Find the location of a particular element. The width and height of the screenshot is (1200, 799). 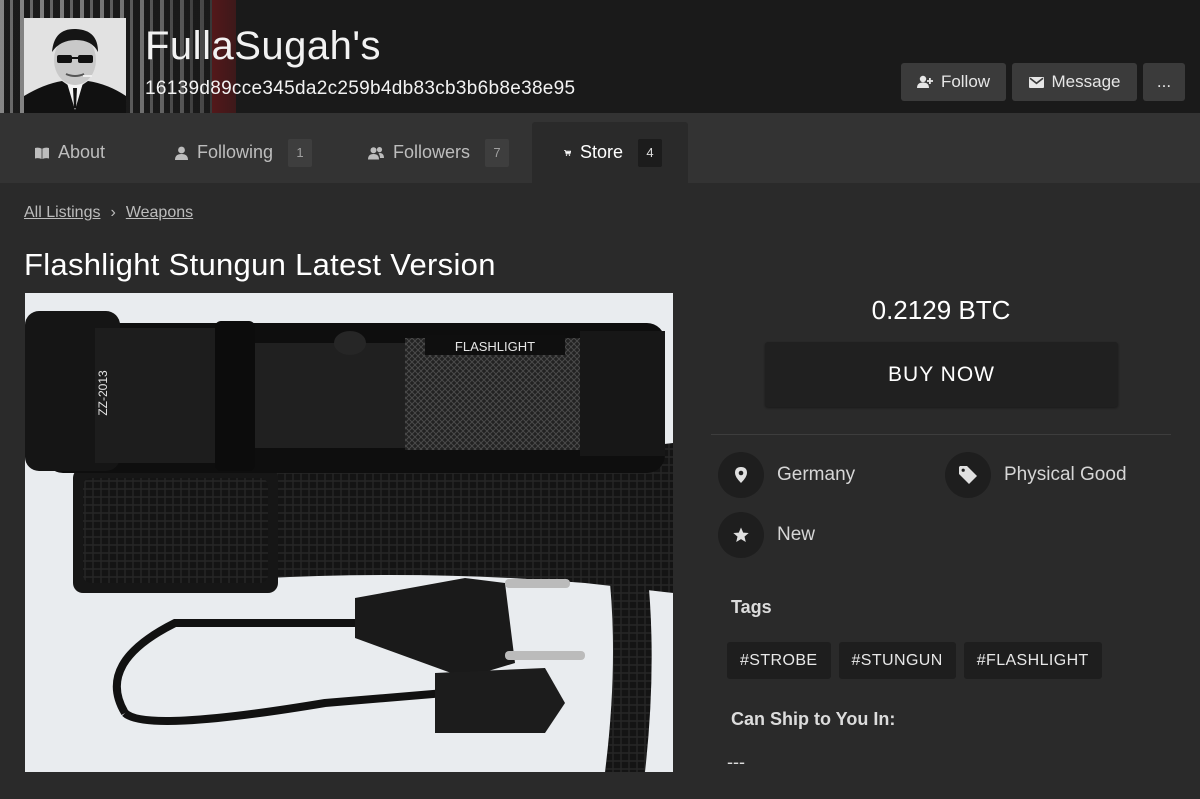

item-type-info: Physical Good is located at coordinates (1036, 475).